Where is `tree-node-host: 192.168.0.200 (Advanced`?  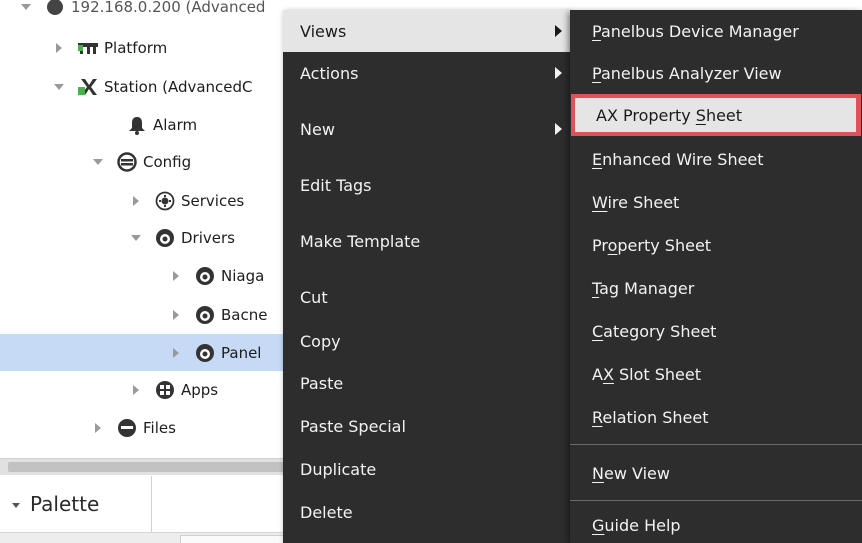
tree-node-host: 192.168.0.200 (Advanced is located at coordinates (145, 12).